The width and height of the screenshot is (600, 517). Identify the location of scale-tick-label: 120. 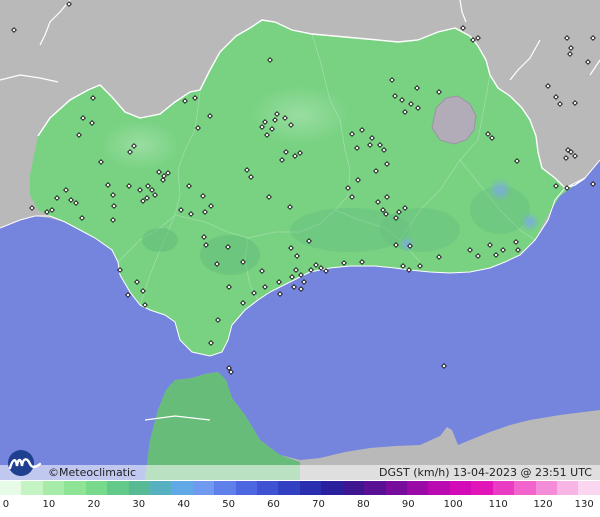
(543, 504).